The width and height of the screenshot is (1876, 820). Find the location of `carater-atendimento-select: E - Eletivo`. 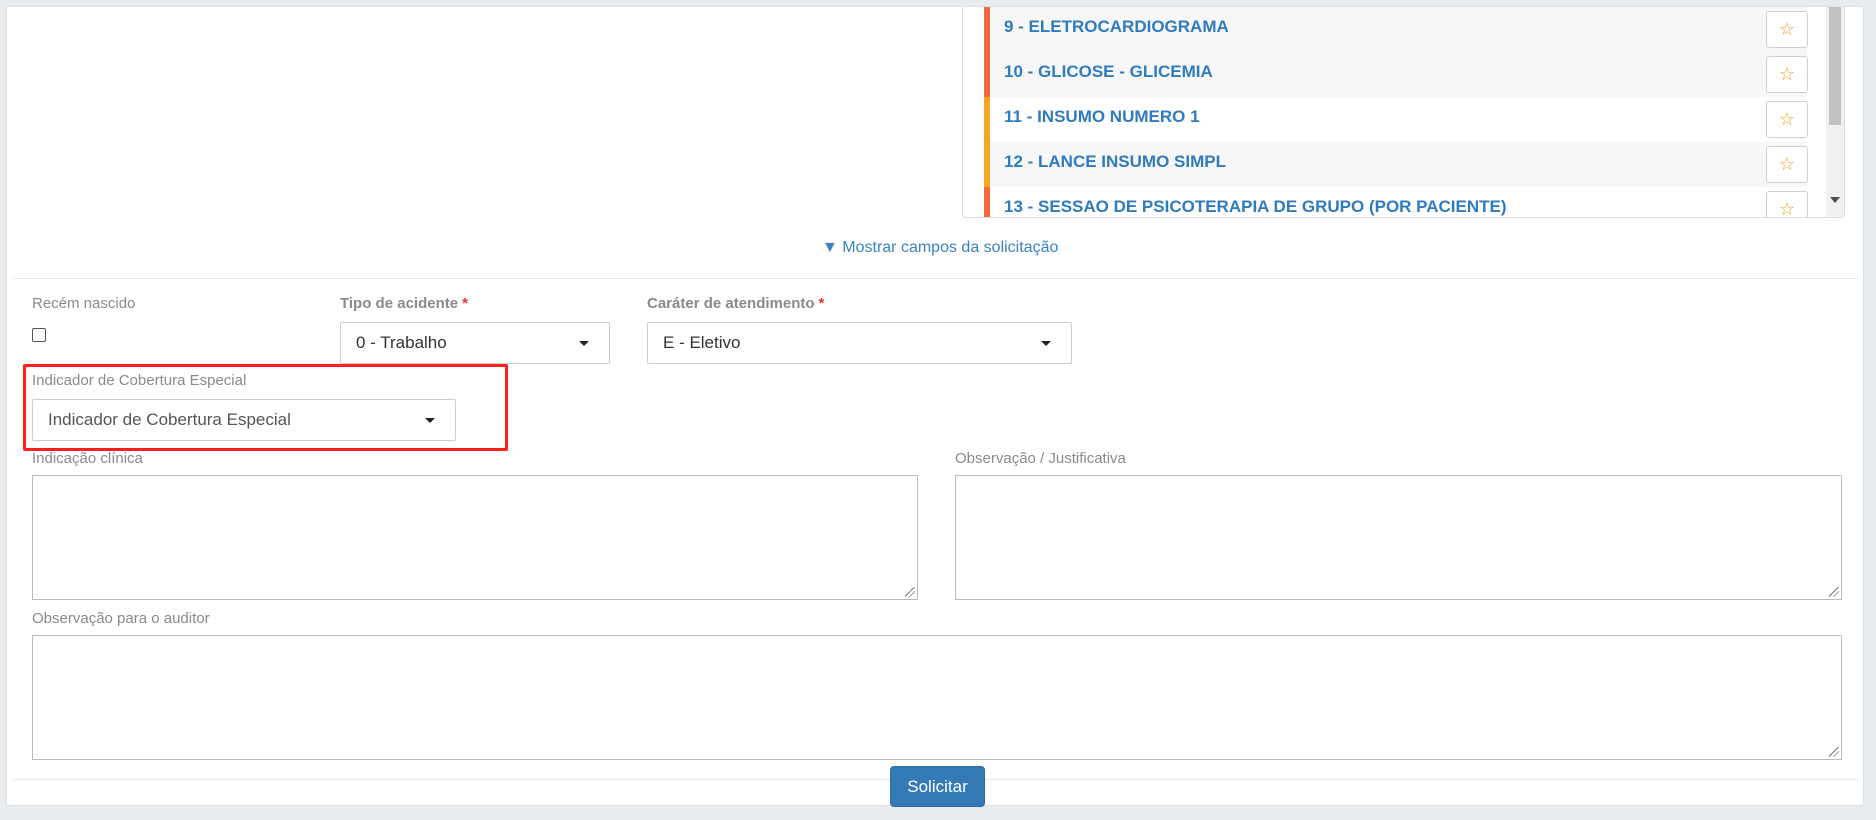

carater-atendimento-select: E - Eletivo is located at coordinates (859, 343).